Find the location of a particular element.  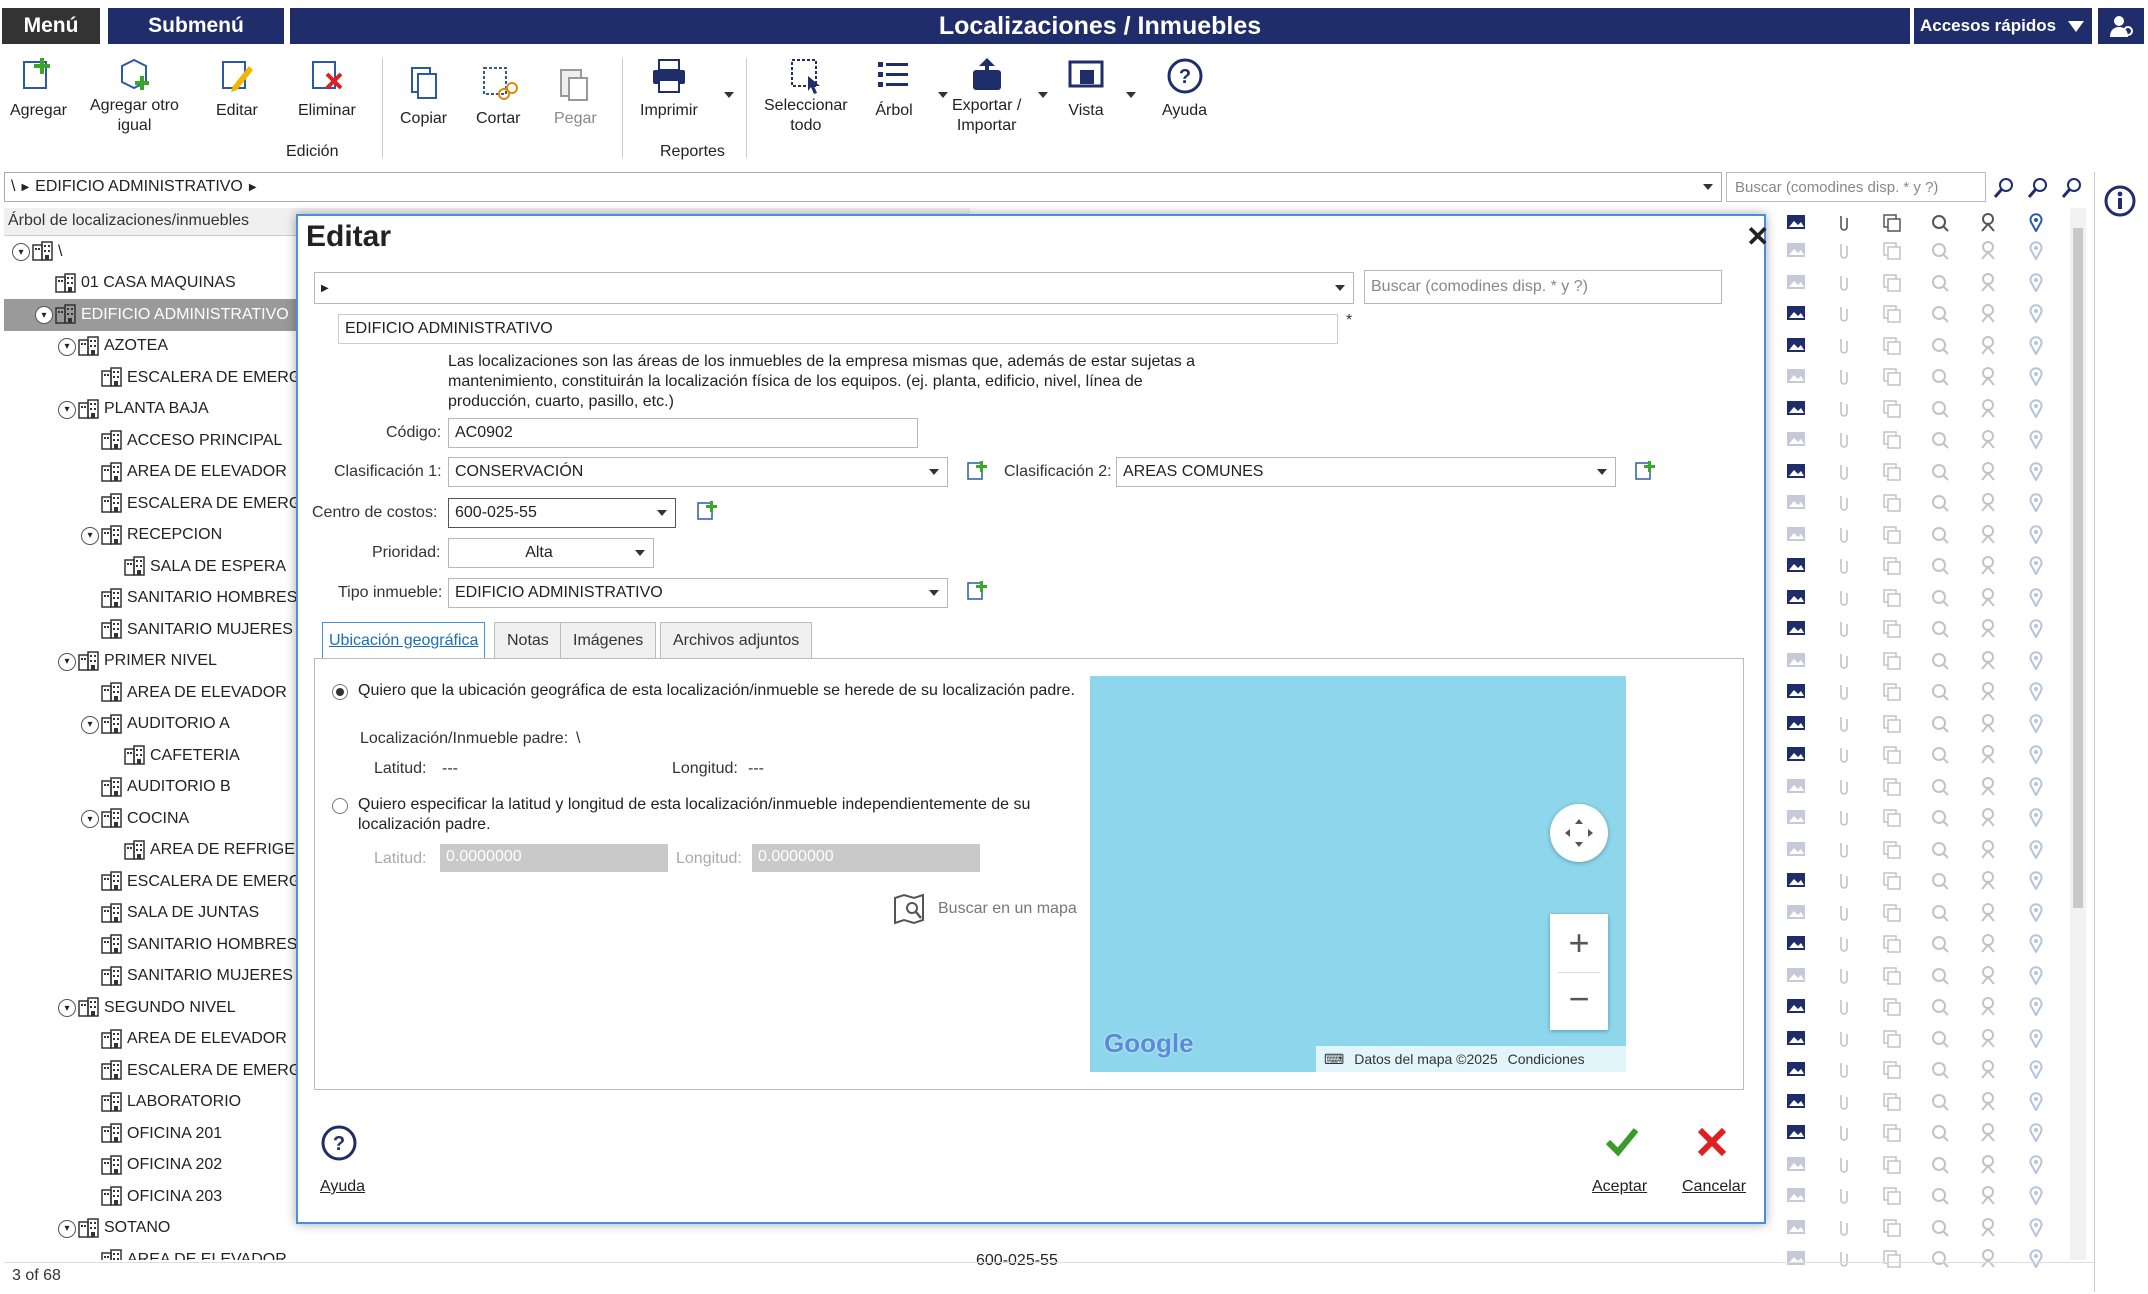

name-field: EDIFICIO ADMINISTRATIVO is located at coordinates (838, 329).